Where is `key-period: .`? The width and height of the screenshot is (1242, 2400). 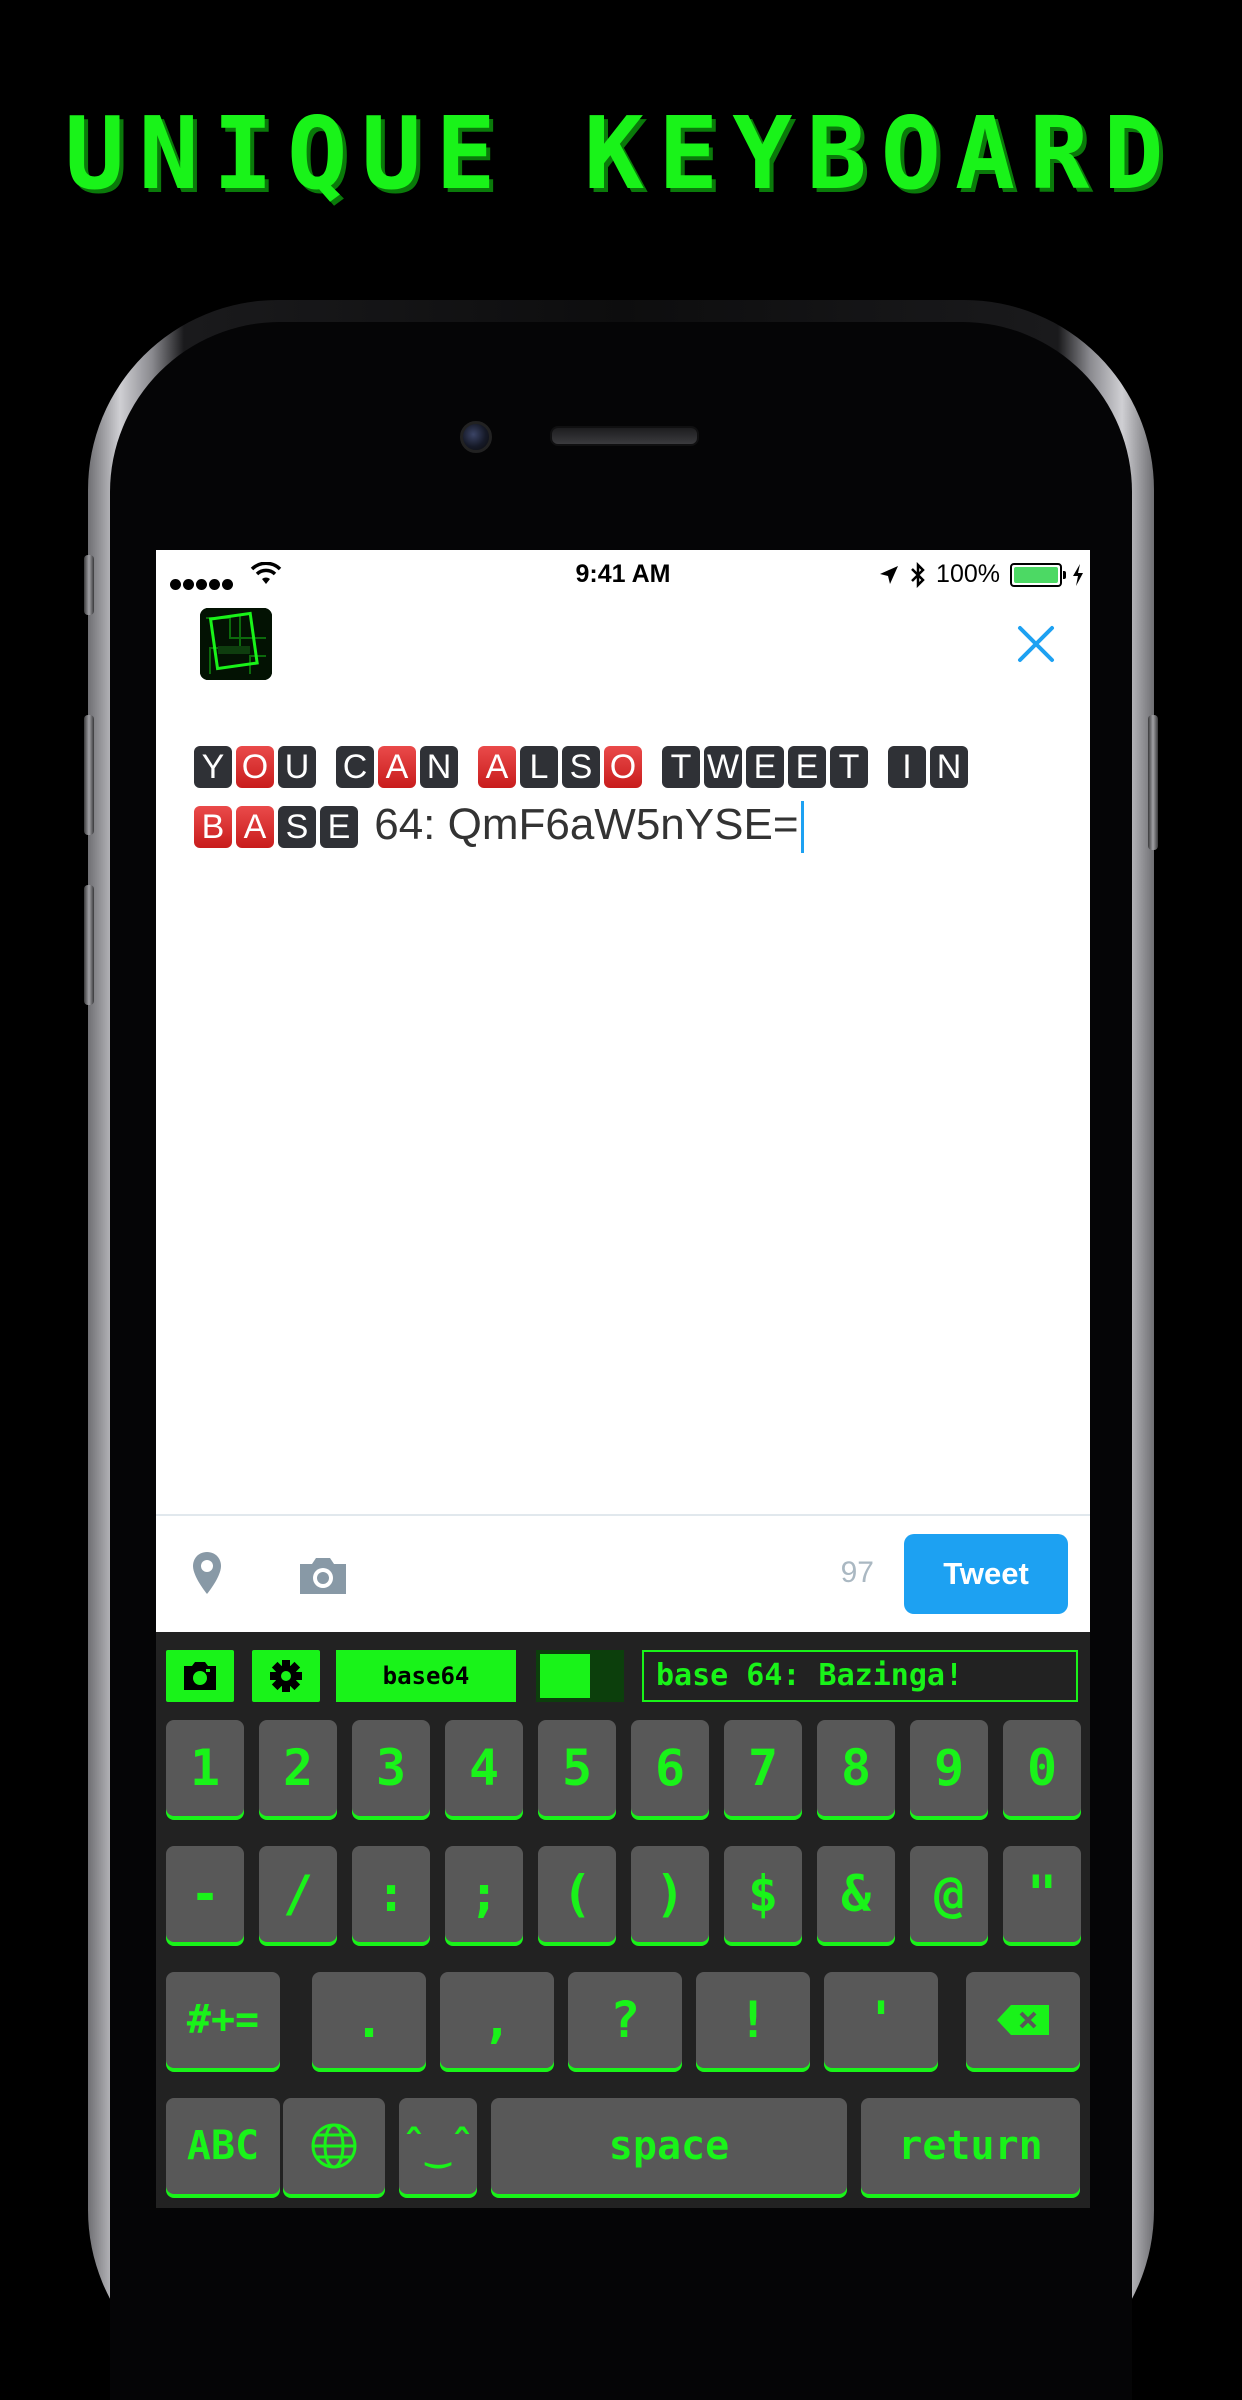 key-period: . is located at coordinates (369, 2020).